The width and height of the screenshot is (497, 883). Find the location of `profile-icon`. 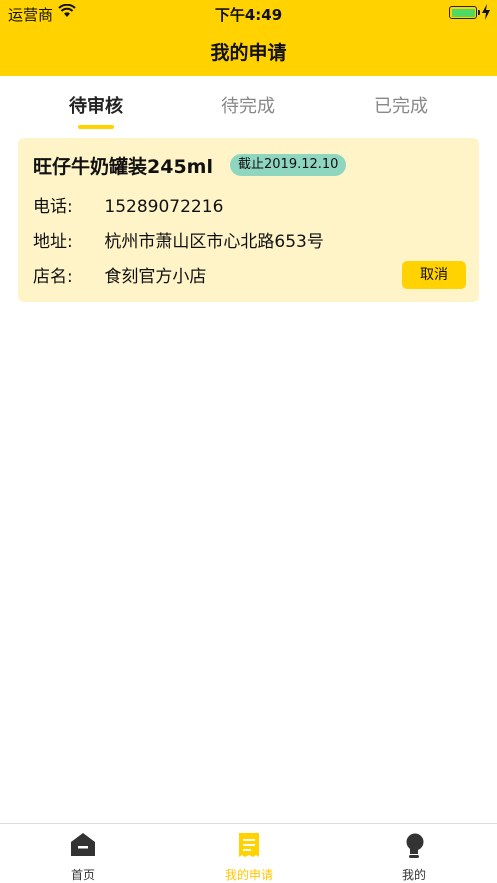

profile-icon is located at coordinates (415, 845).